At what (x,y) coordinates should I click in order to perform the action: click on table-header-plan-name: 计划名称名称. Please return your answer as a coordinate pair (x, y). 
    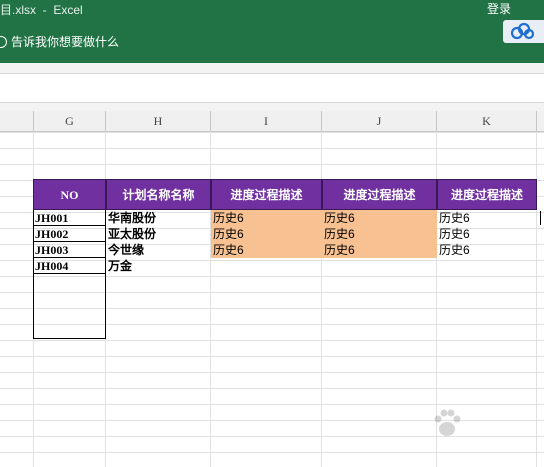
    Looking at the image, I should click on (158, 194).